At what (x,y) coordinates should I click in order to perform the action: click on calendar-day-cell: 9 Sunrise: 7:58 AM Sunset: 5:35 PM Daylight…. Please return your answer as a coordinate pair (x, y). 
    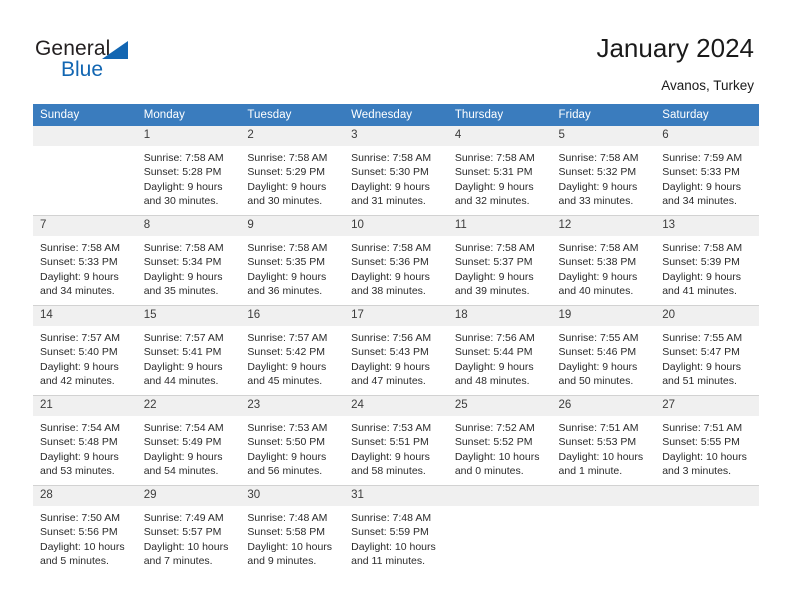
    Looking at the image, I should click on (292, 260).